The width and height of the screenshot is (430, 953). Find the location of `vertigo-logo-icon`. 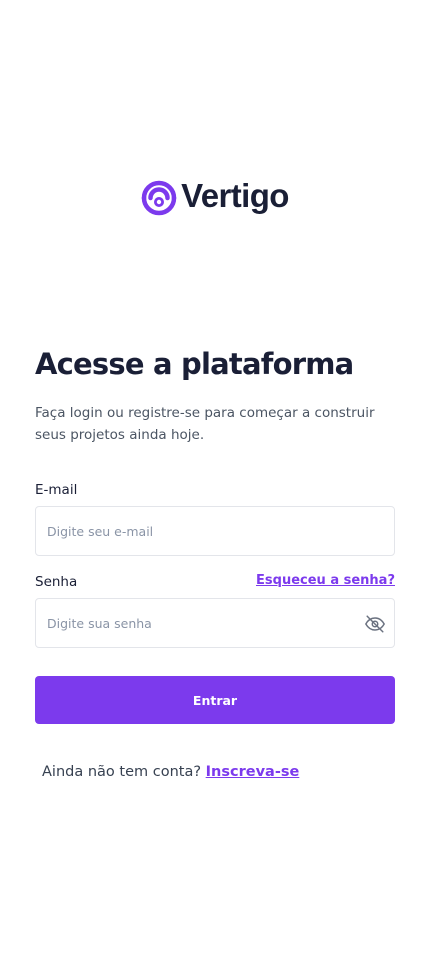

vertigo-logo-icon is located at coordinates (159, 198).